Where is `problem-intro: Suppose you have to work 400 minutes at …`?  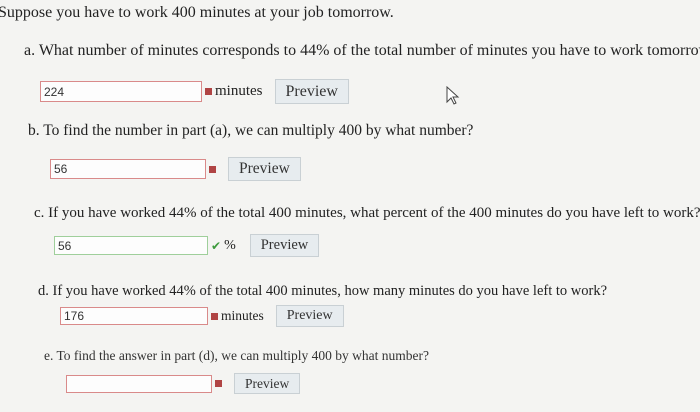
problem-intro: Suppose you have to work 400 minutes at … is located at coordinates (197, 12).